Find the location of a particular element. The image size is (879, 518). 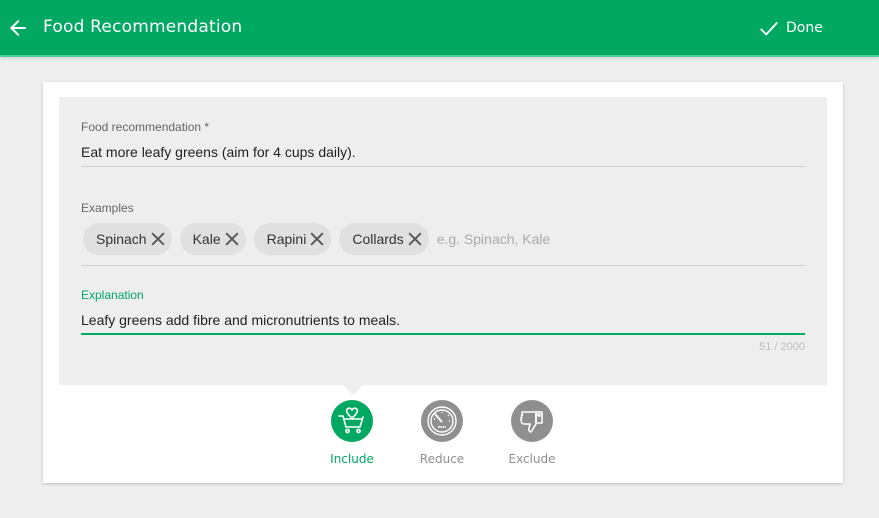

speedometer-icon is located at coordinates (442, 421).